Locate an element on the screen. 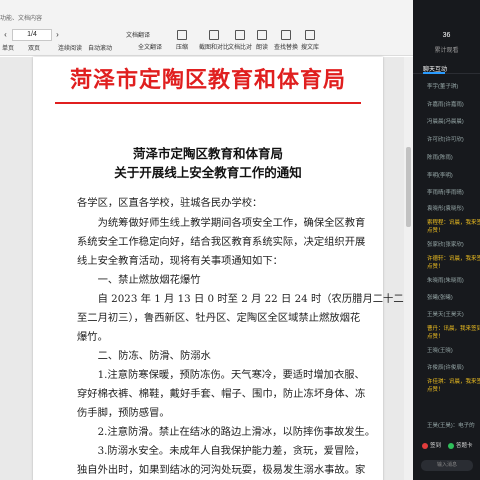 This screenshot has height=480, width=480. chat-message: 索程程：讯晨，我来签到 is located at coordinates (453, 223).